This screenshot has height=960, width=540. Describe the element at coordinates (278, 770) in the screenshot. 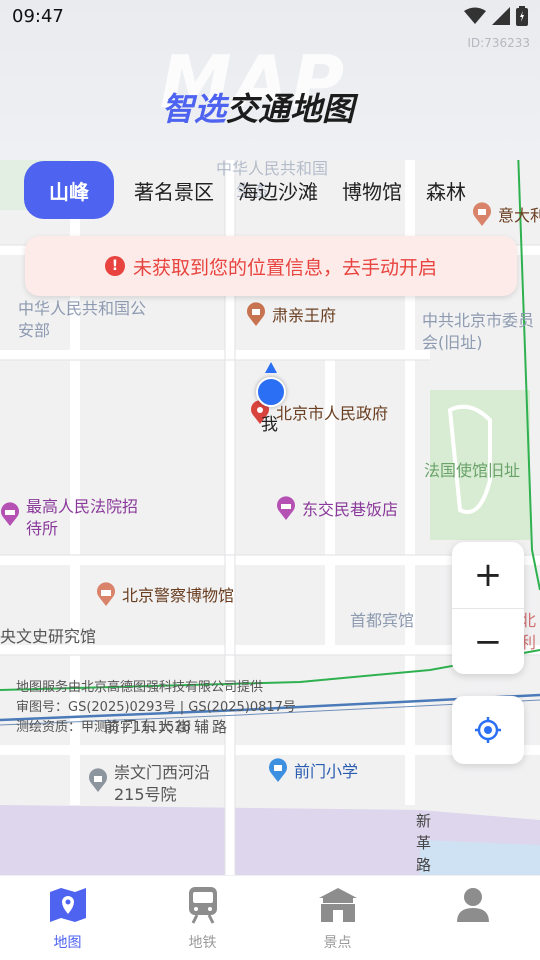

I see `school-pin-icon` at that location.